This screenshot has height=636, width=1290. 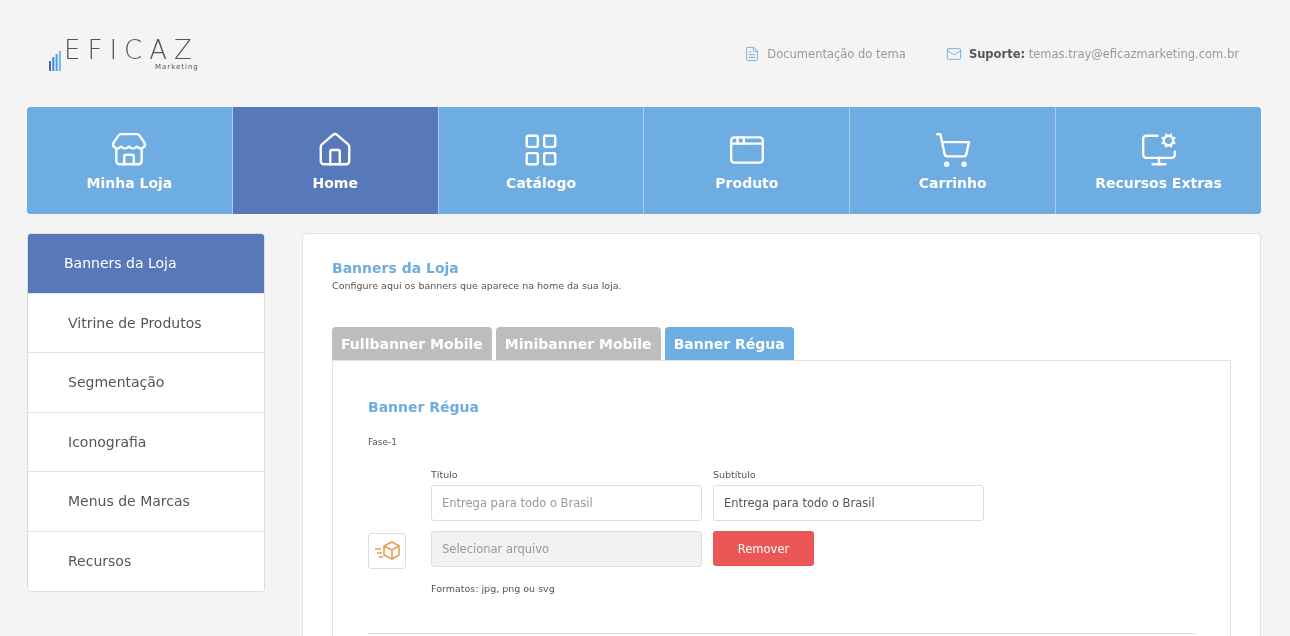 What do you see at coordinates (752, 53) in the screenshot?
I see `document-icon` at bounding box center [752, 53].